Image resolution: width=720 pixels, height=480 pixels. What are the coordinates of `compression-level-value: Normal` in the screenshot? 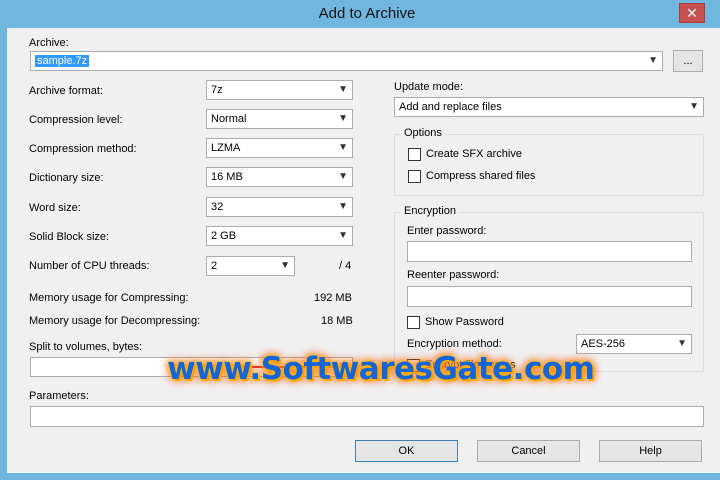 It's located at (229, 119).